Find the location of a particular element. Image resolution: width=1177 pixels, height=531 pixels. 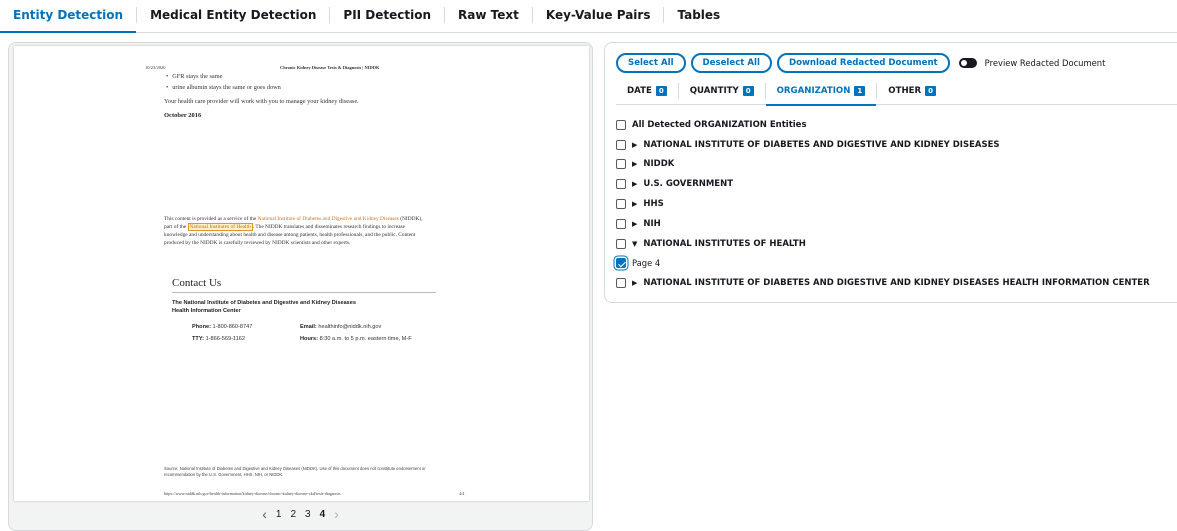

tab-quantity: QUANTITY 0 is located at coordinates (722, 91).